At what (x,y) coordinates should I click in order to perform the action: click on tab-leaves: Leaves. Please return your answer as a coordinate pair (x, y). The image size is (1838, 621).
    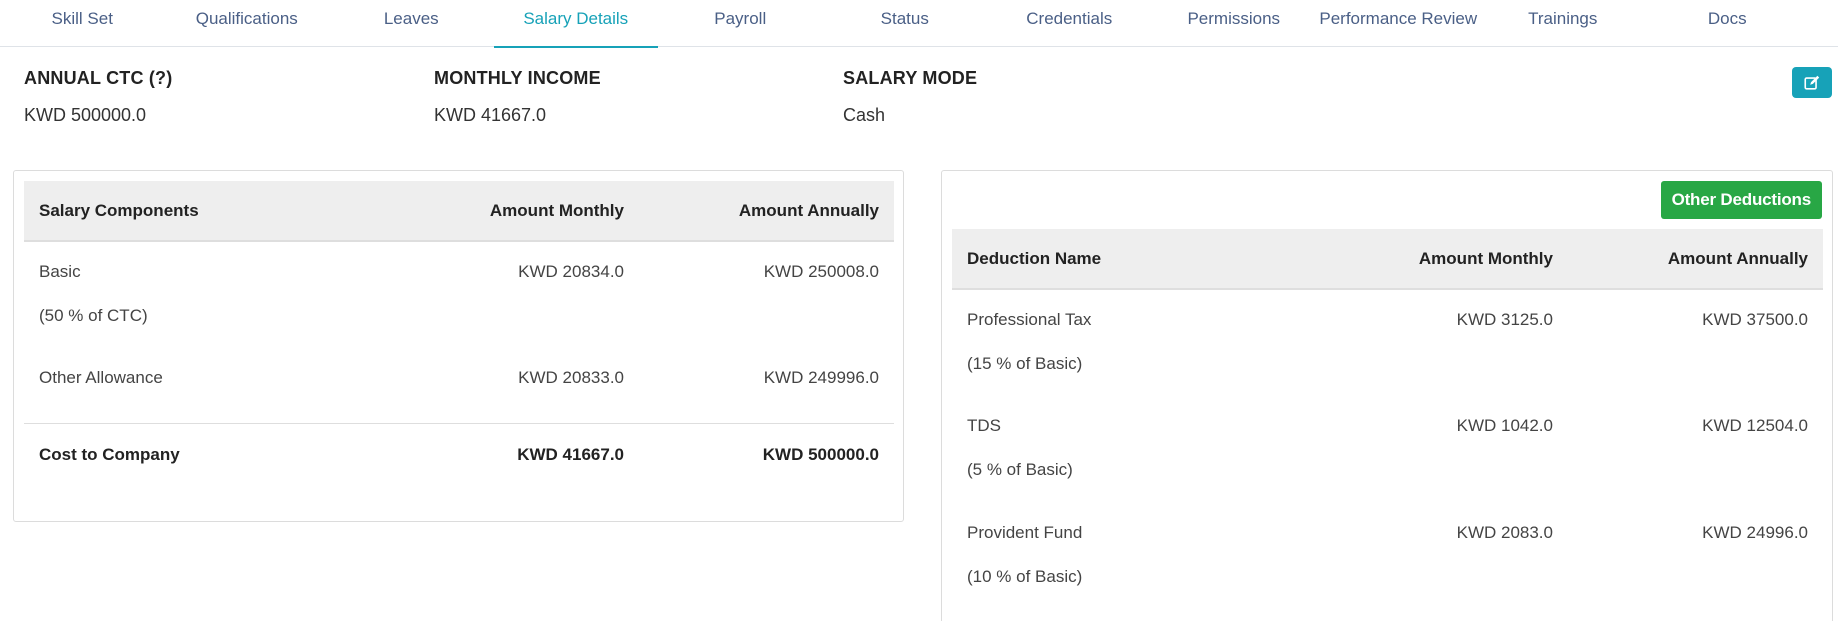
    Looking at the image, I should click on (411, 23).